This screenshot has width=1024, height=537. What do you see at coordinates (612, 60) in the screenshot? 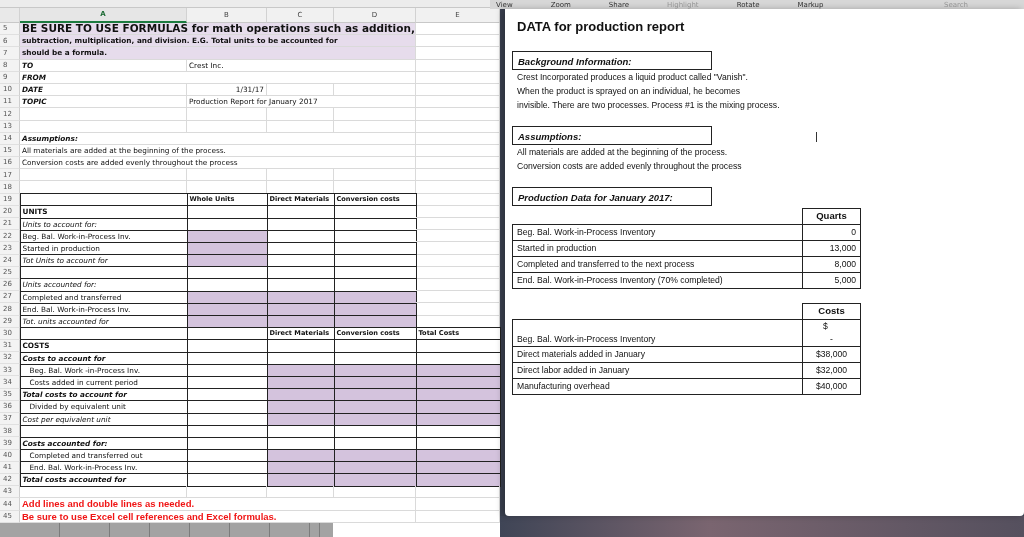
I see `section-heading: Background Information:` at bounding box center [612, 60].